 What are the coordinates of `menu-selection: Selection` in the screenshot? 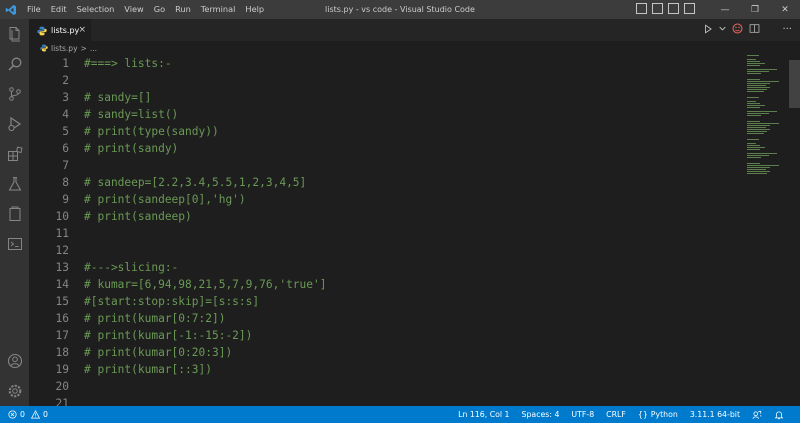 It's located at (96, 9).